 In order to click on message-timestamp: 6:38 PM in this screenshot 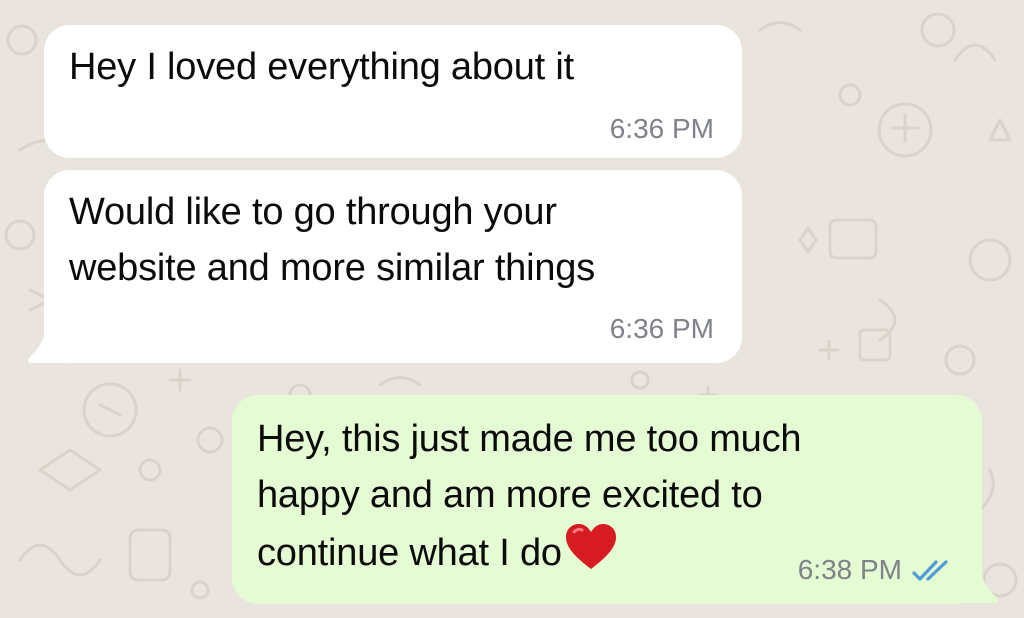, I will do `click(849, 569)`.